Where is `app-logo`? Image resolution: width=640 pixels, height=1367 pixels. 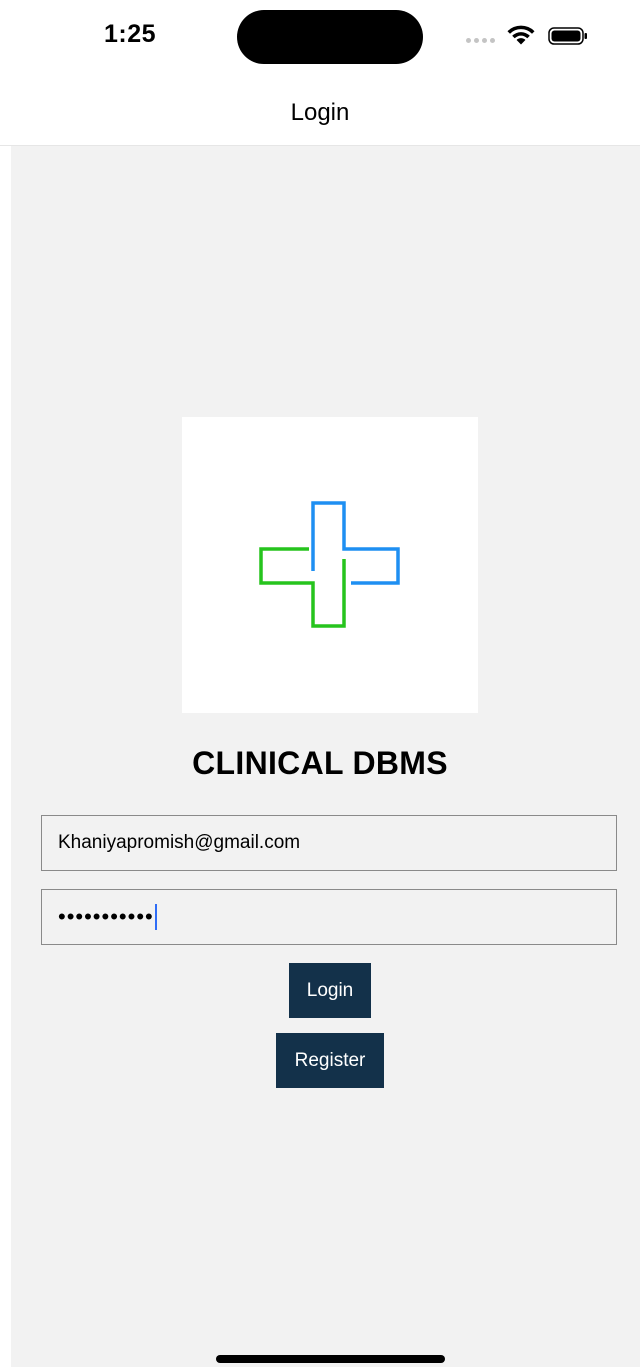 app-logo is located at coordinates (330, 565).